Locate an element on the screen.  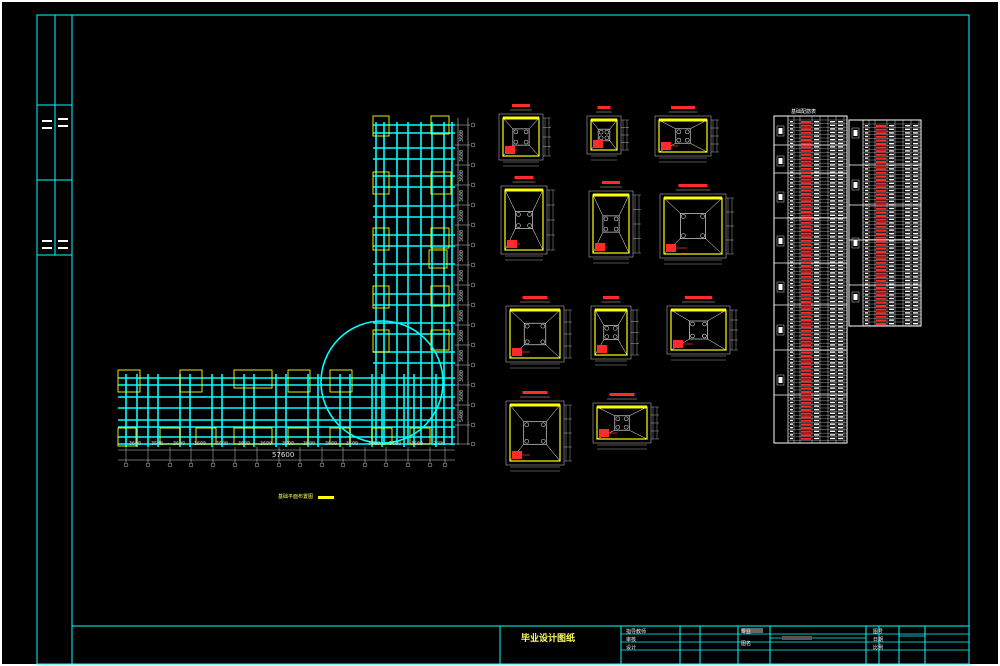
dim-right-label: 5400 is located at coordinates (462, 415).